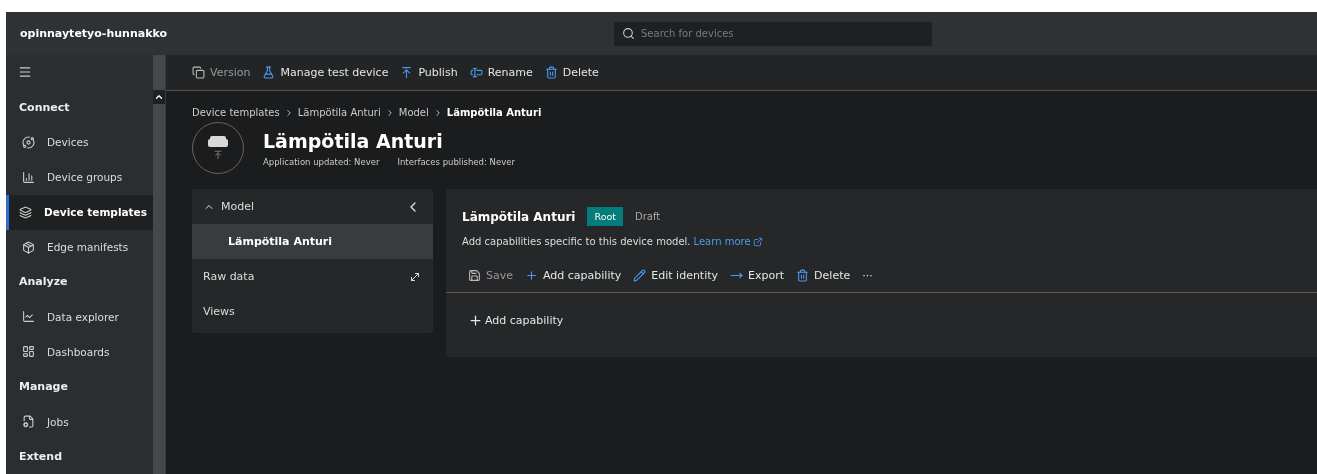 This screenshot has width=1317, height=474. What do you see at coordinates (640, 275) in the screenshot?
I see `pencil-icon` at bounding box center [640, 275].